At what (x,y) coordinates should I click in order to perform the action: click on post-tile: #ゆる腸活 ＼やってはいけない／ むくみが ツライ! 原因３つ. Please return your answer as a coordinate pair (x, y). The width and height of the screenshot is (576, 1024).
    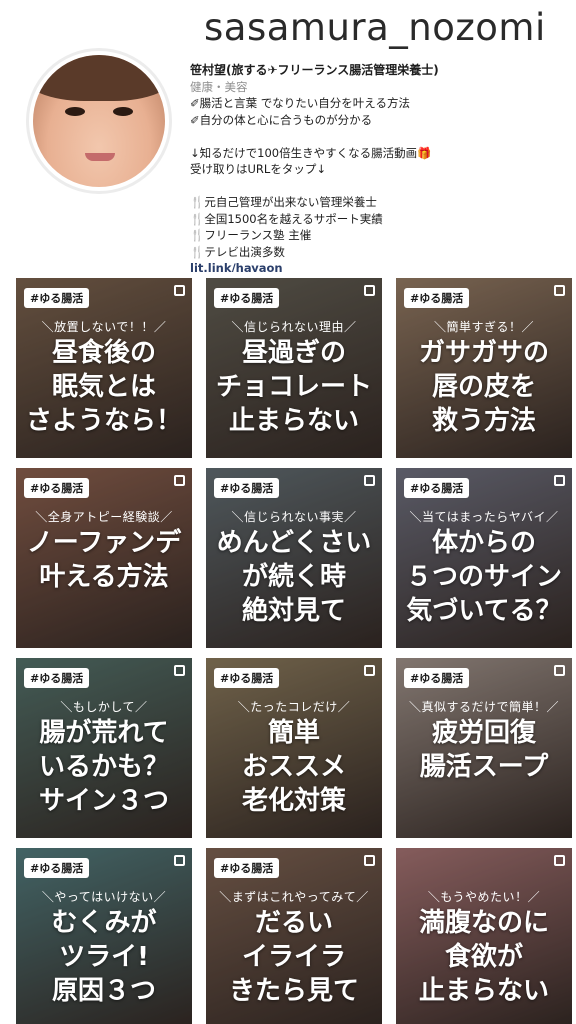
    Looking at the image, I should click on (104, 936).